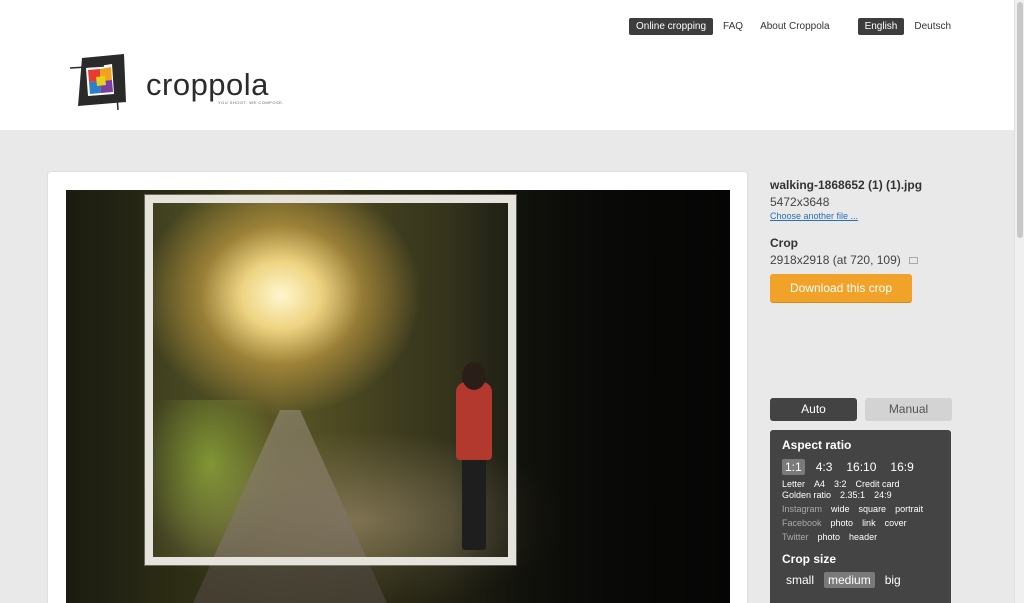 This screenshot has height=603, width=1024. I want to click on crop-mask-left, so click(105, 396).